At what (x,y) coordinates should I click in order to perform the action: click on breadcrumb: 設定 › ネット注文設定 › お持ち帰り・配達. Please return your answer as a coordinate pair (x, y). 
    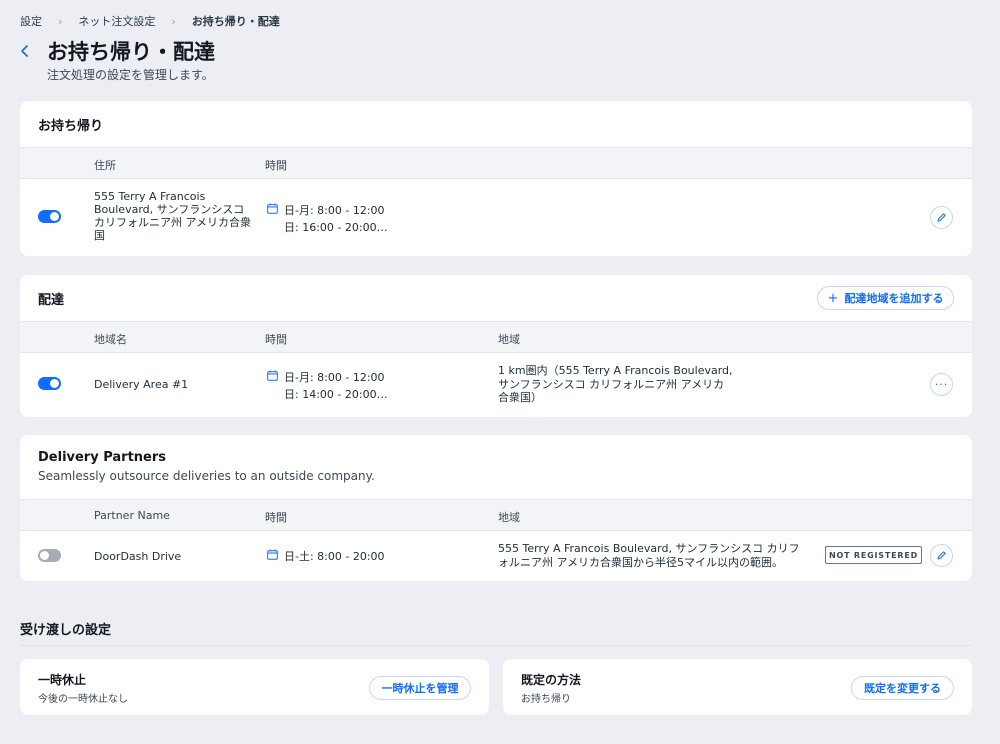
    Looking at the image, I should click on (150, 21).